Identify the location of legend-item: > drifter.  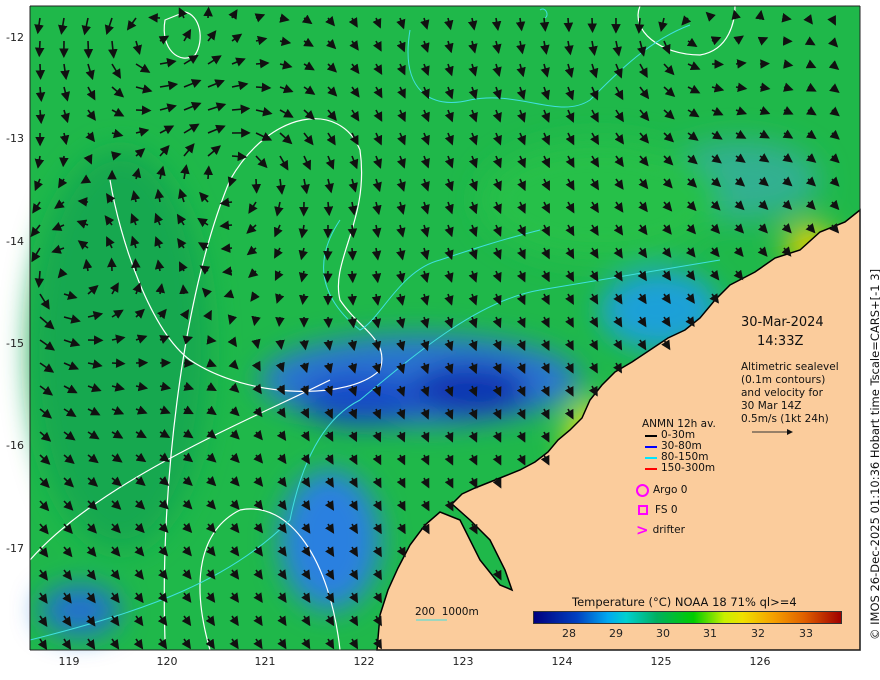
(661, 530).